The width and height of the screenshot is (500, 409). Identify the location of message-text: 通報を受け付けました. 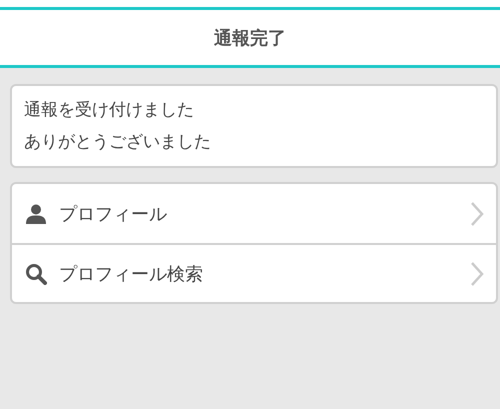
(109, 110).